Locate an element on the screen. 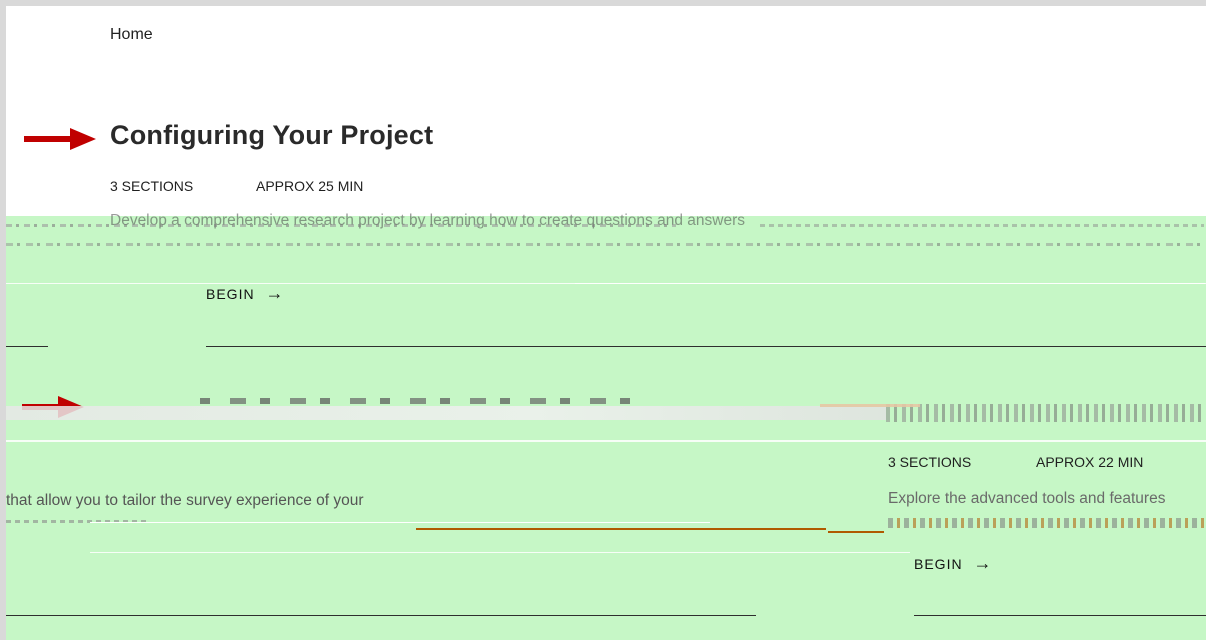 The image size is (1206, 640). course-description-right: Explore the advanced tools and features is located at coordinates (1027, 498).